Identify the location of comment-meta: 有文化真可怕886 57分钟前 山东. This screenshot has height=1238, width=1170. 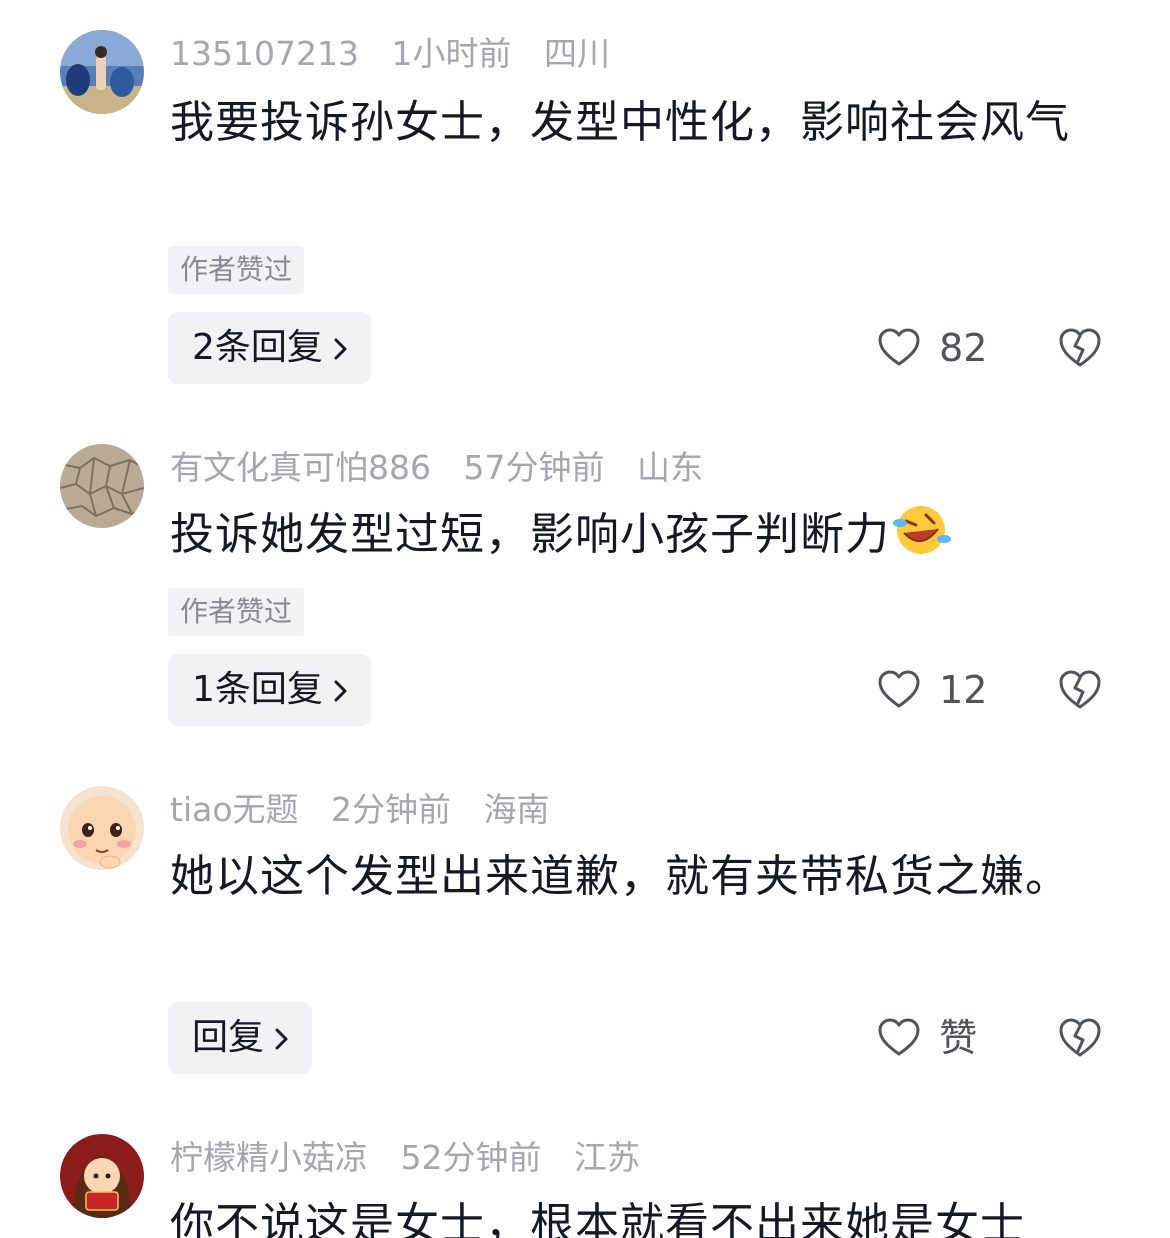
(447, 468).